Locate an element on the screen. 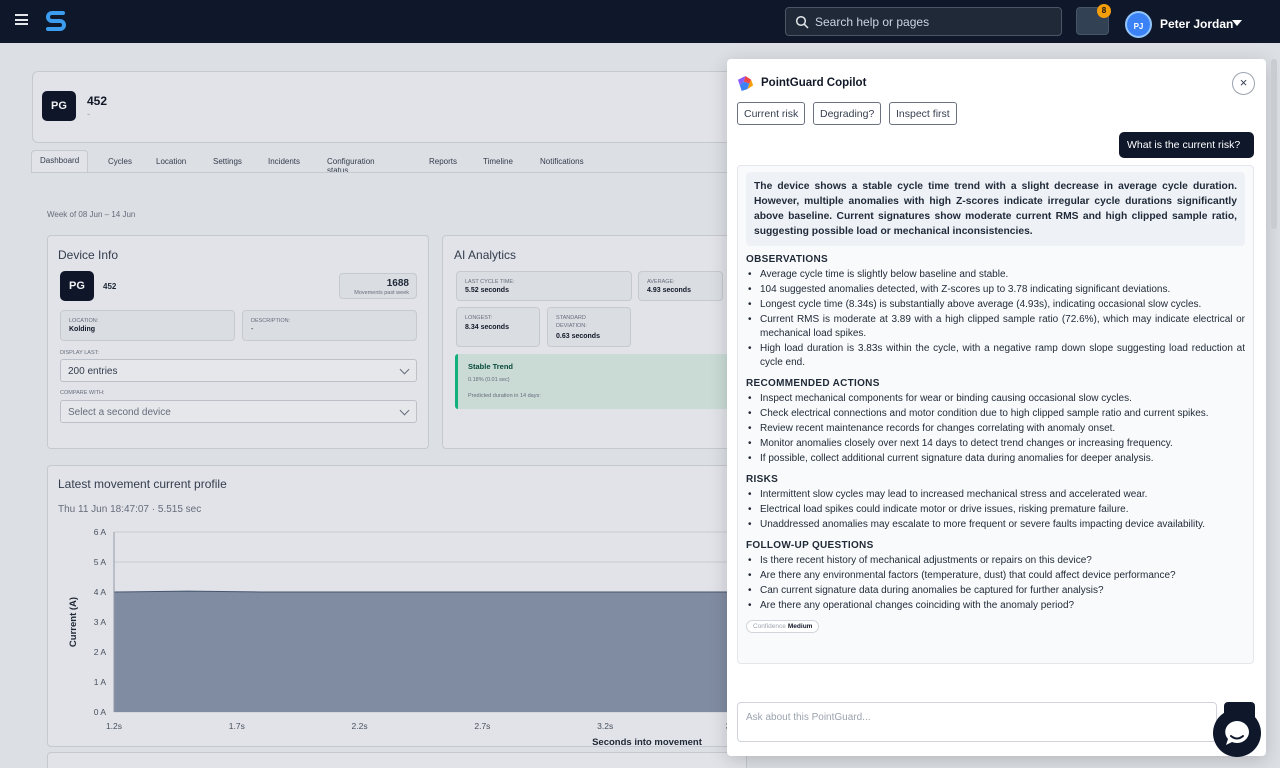 The width and height of the screenshot is (1280, 768). app-logo is located at coordinates (56, 21).